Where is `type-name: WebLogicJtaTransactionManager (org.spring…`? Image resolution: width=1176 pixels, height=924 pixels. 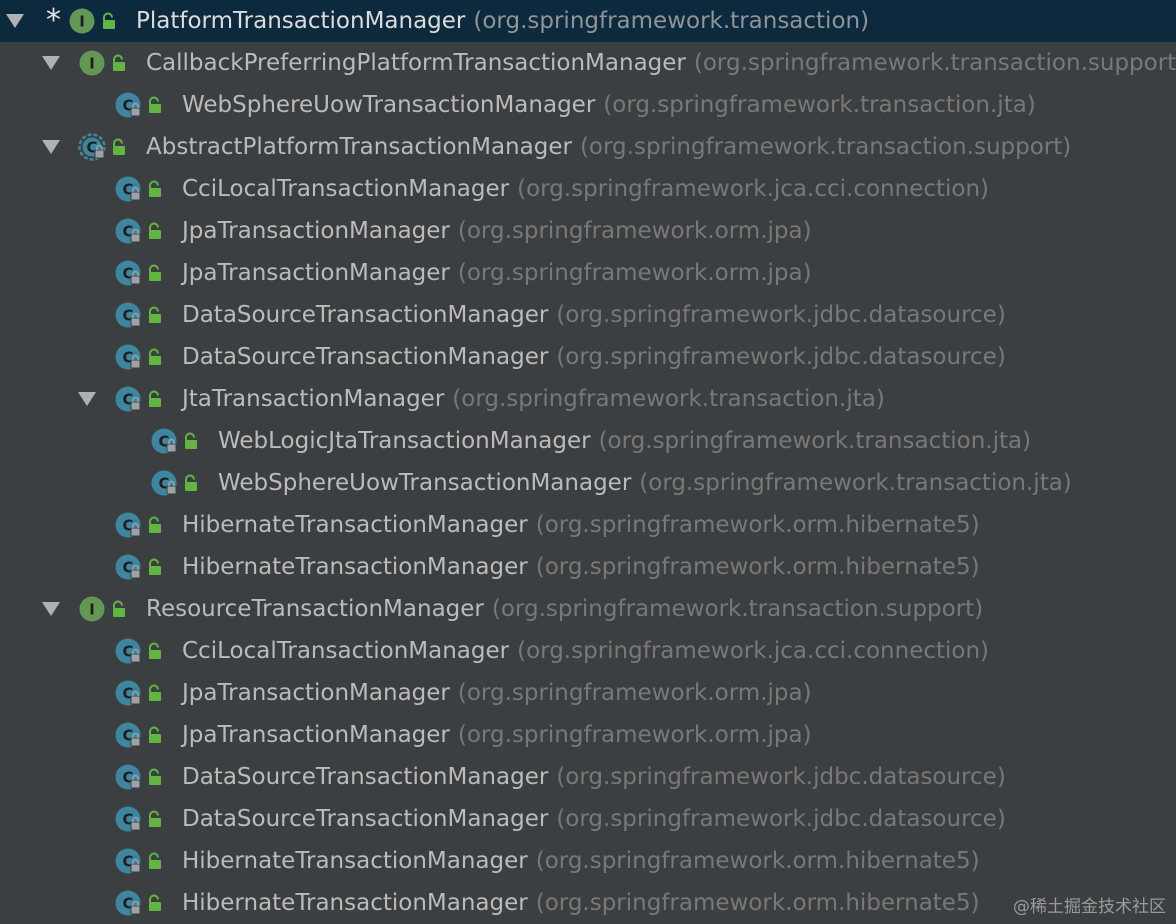 type-name: WebLogicJtaTransactionManager (org.spring… is located at coordinates (624, 441).